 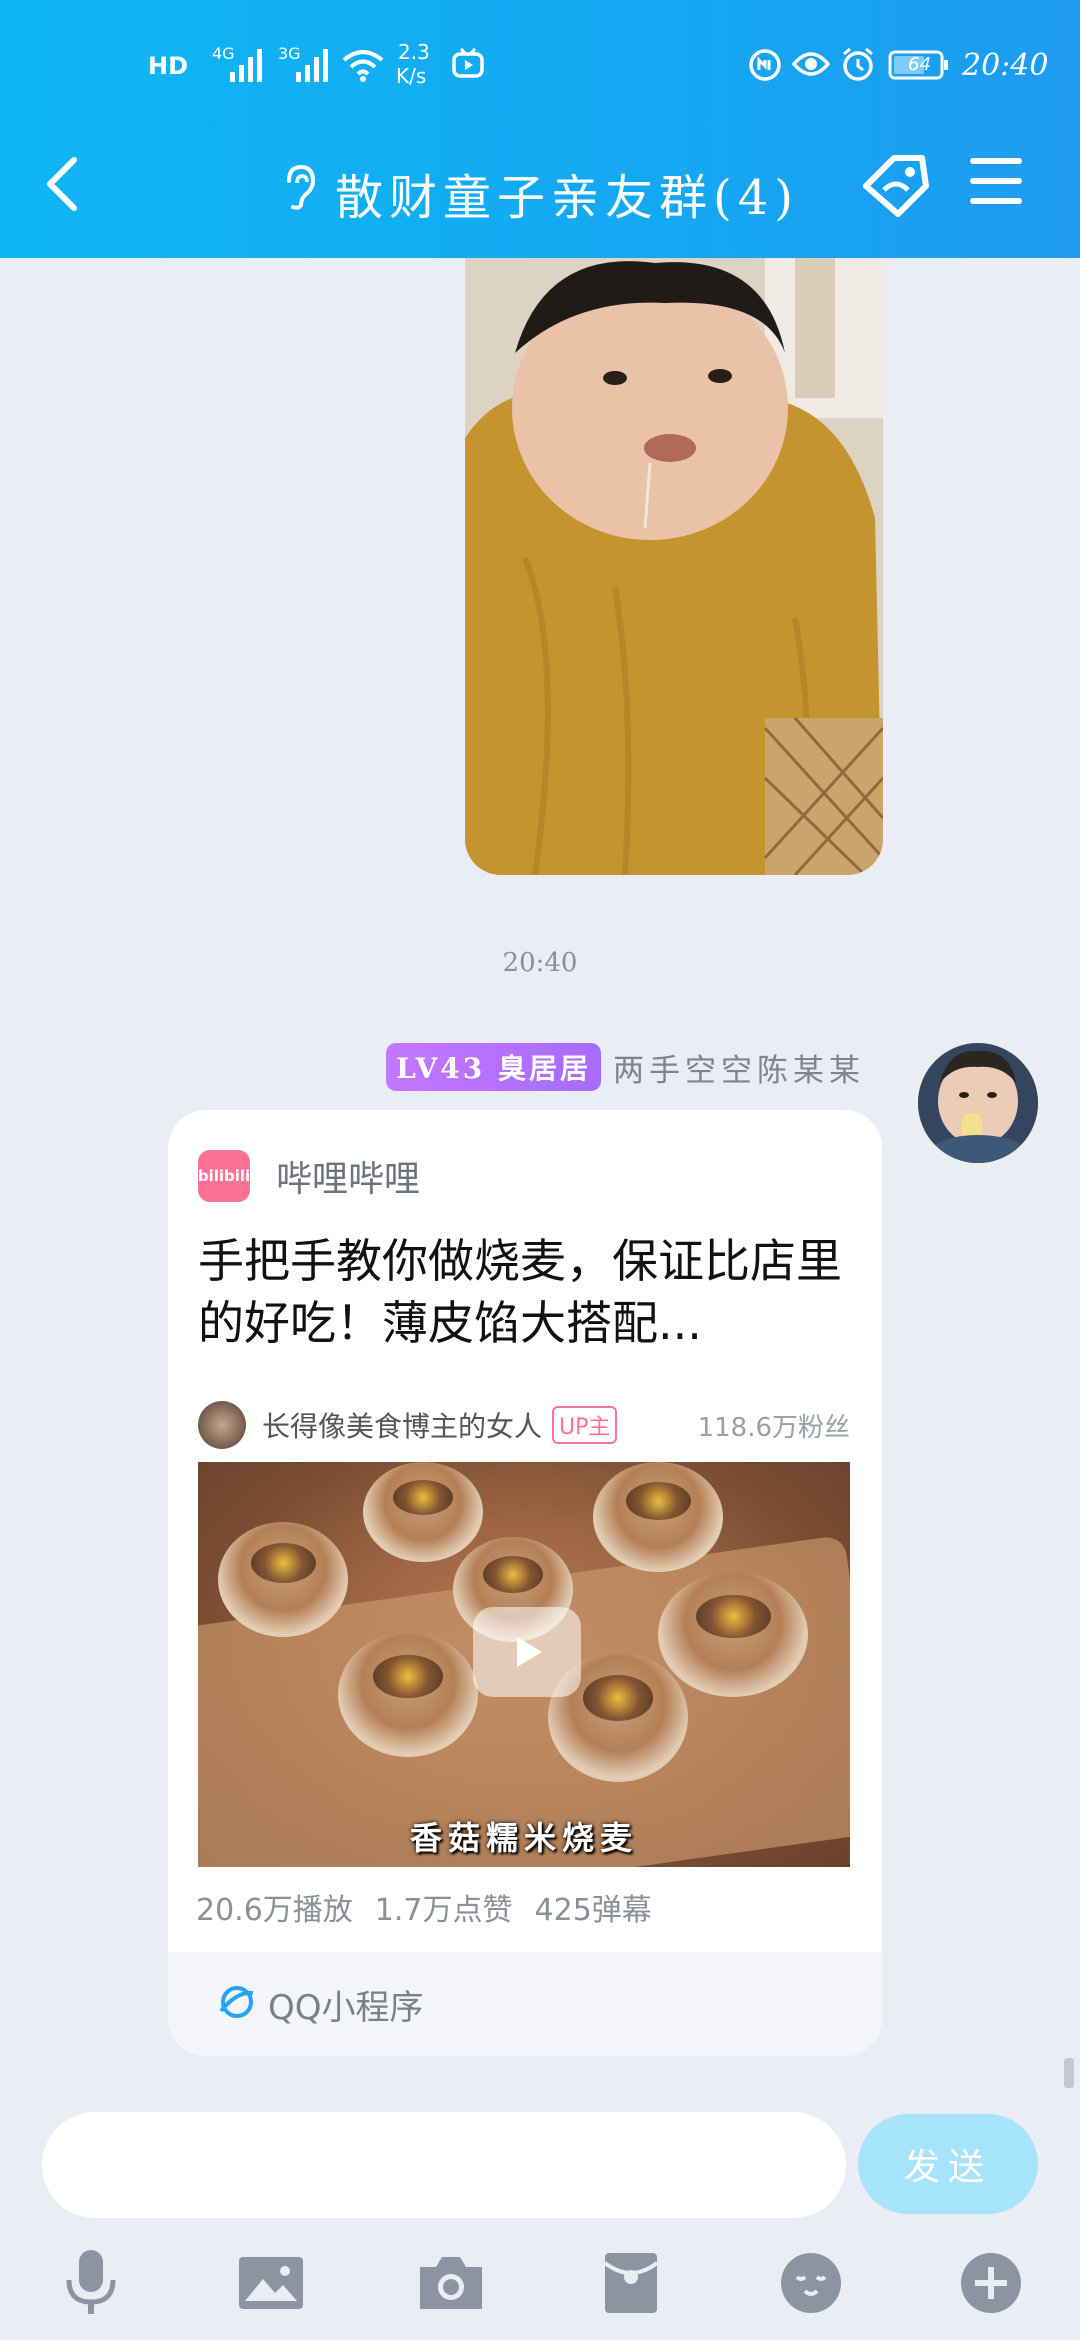 What do you see at coordinates (811, 2283) in the screenshot?
I see `emoji-icon` at bounding box center [811, 2283].